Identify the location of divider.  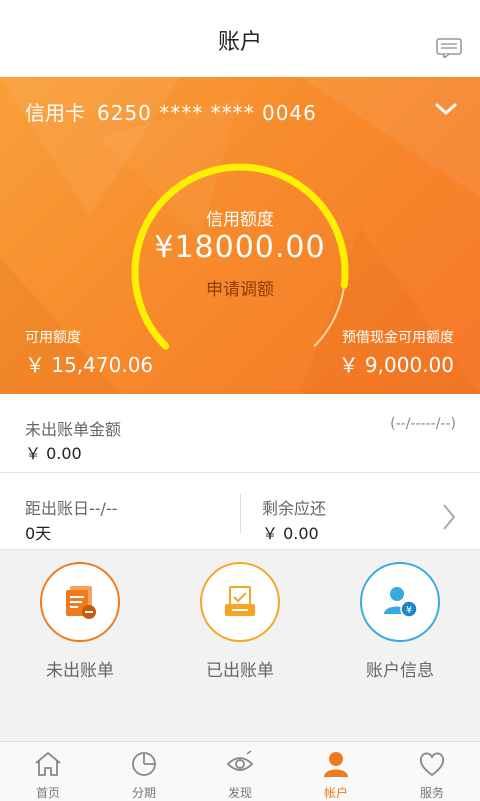
(240, 513).